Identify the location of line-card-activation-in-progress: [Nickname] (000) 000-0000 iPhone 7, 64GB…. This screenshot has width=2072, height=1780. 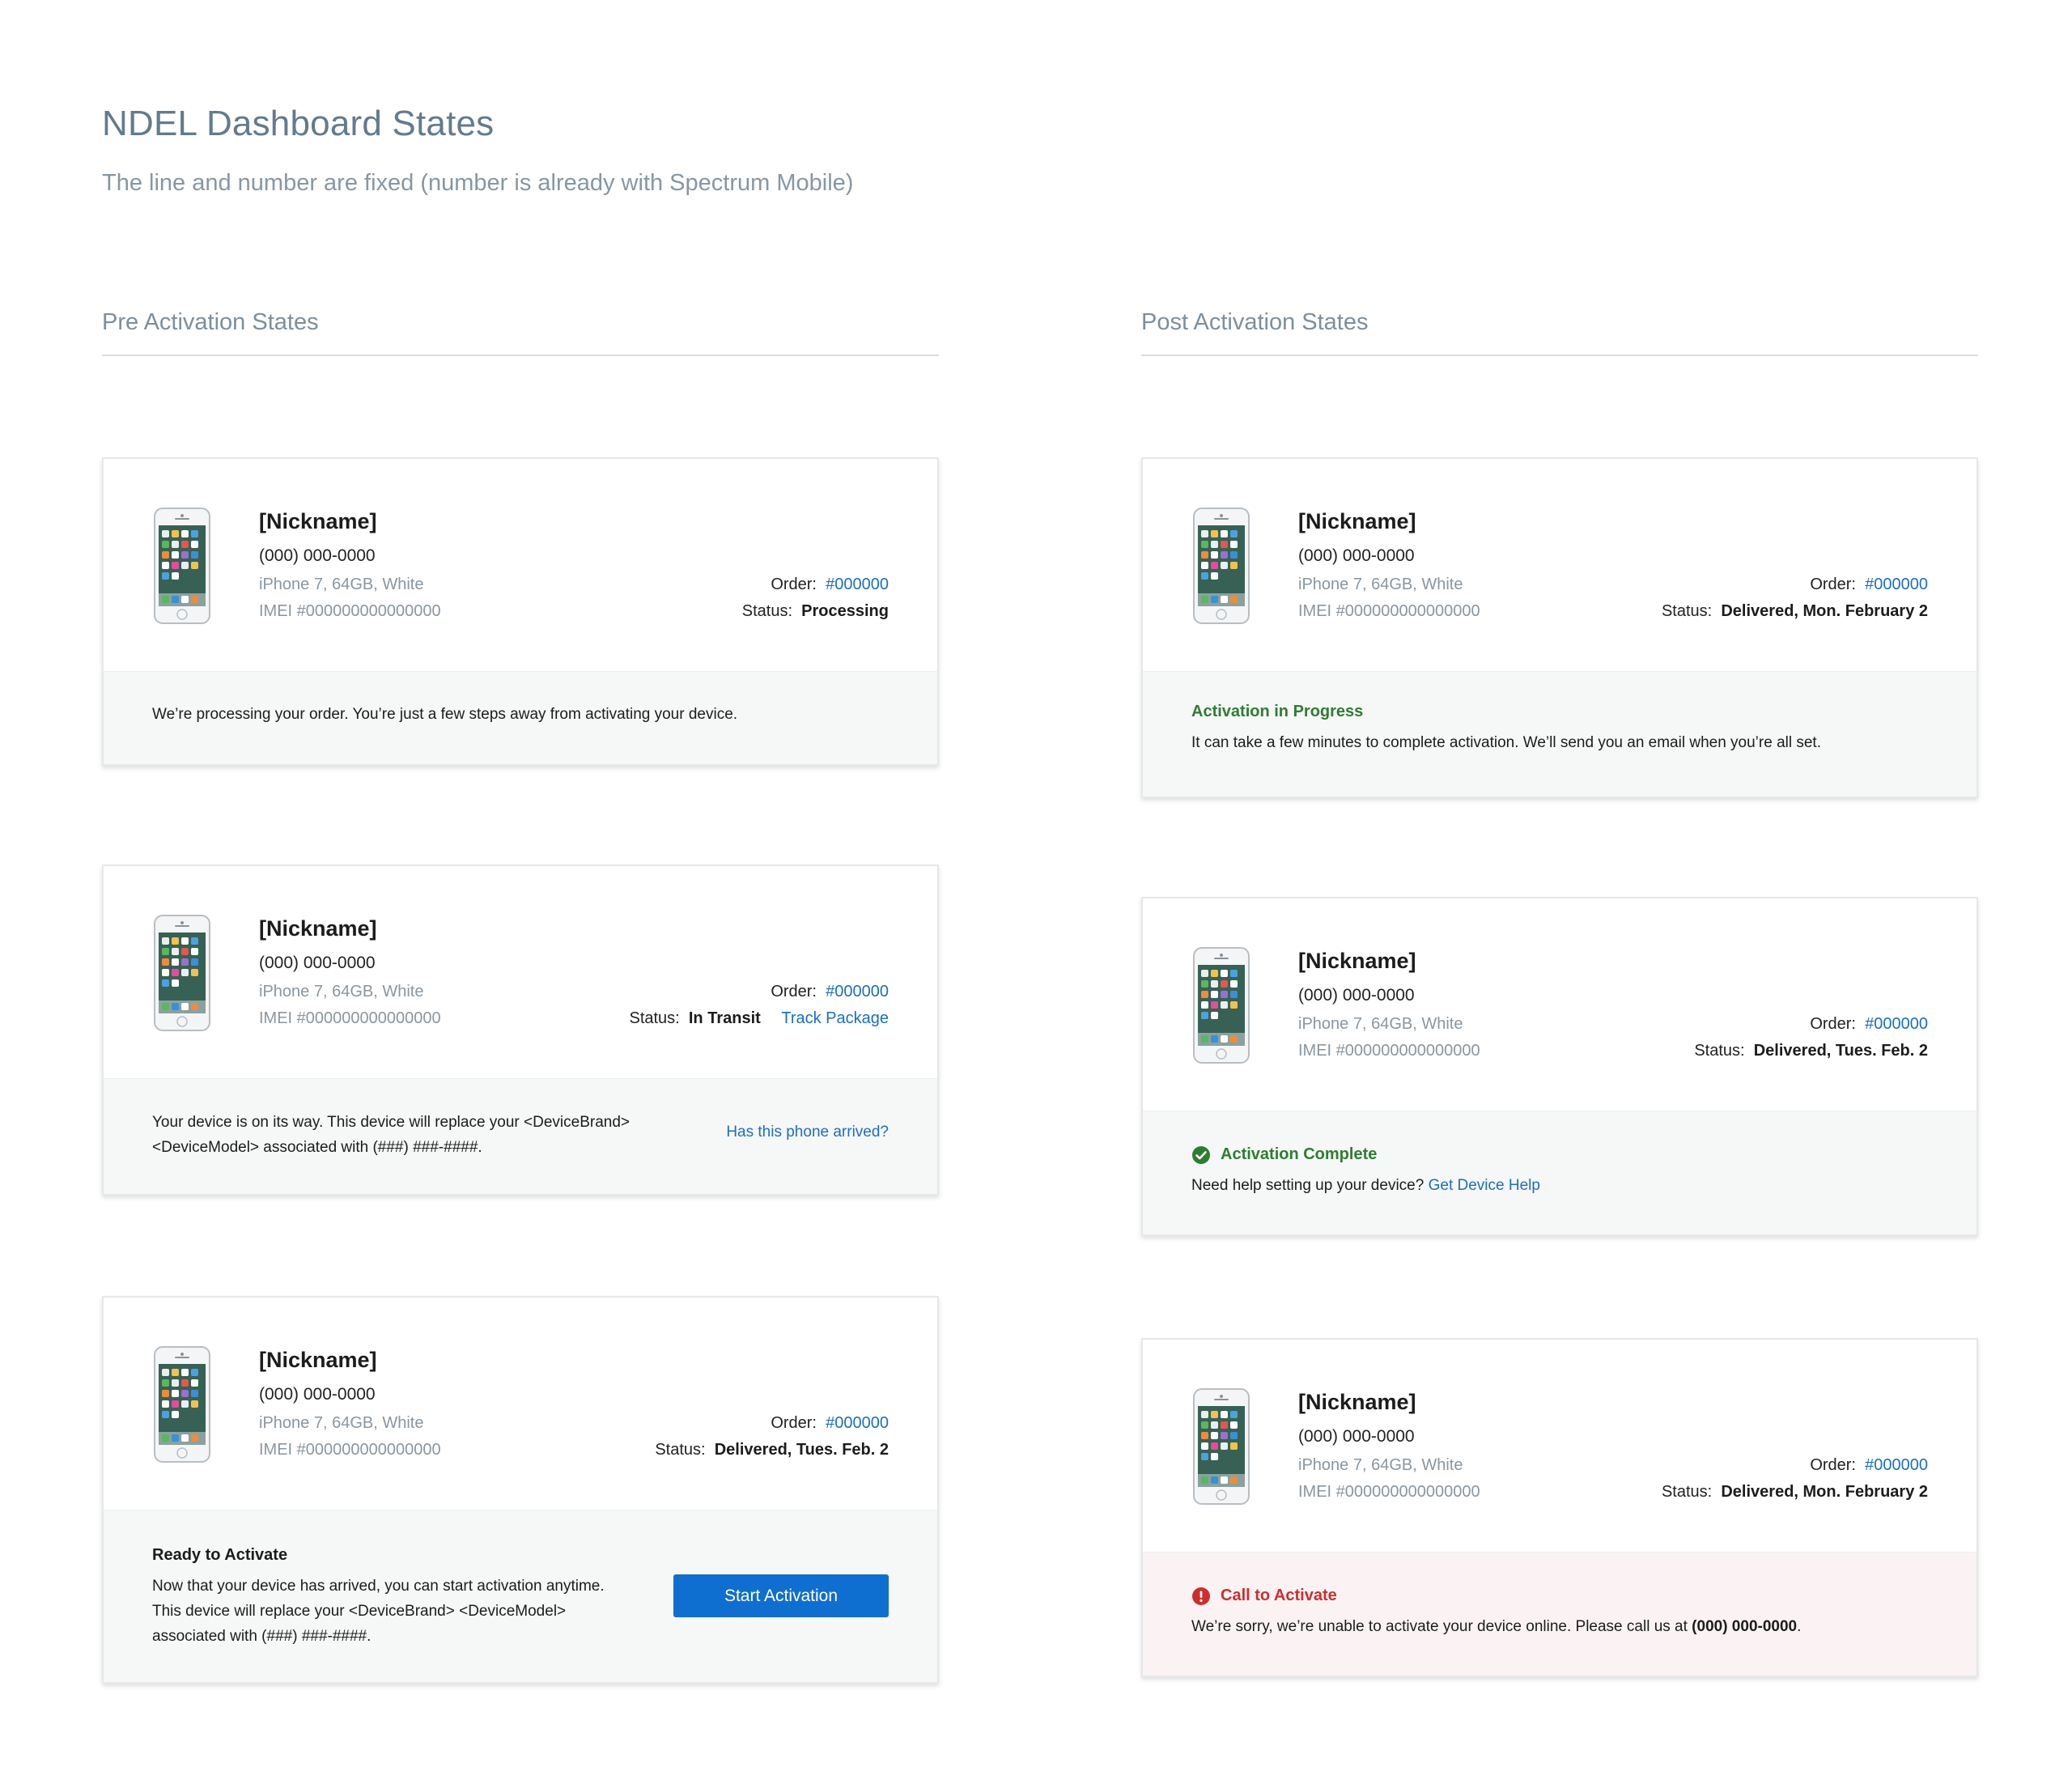
(1559, 627).